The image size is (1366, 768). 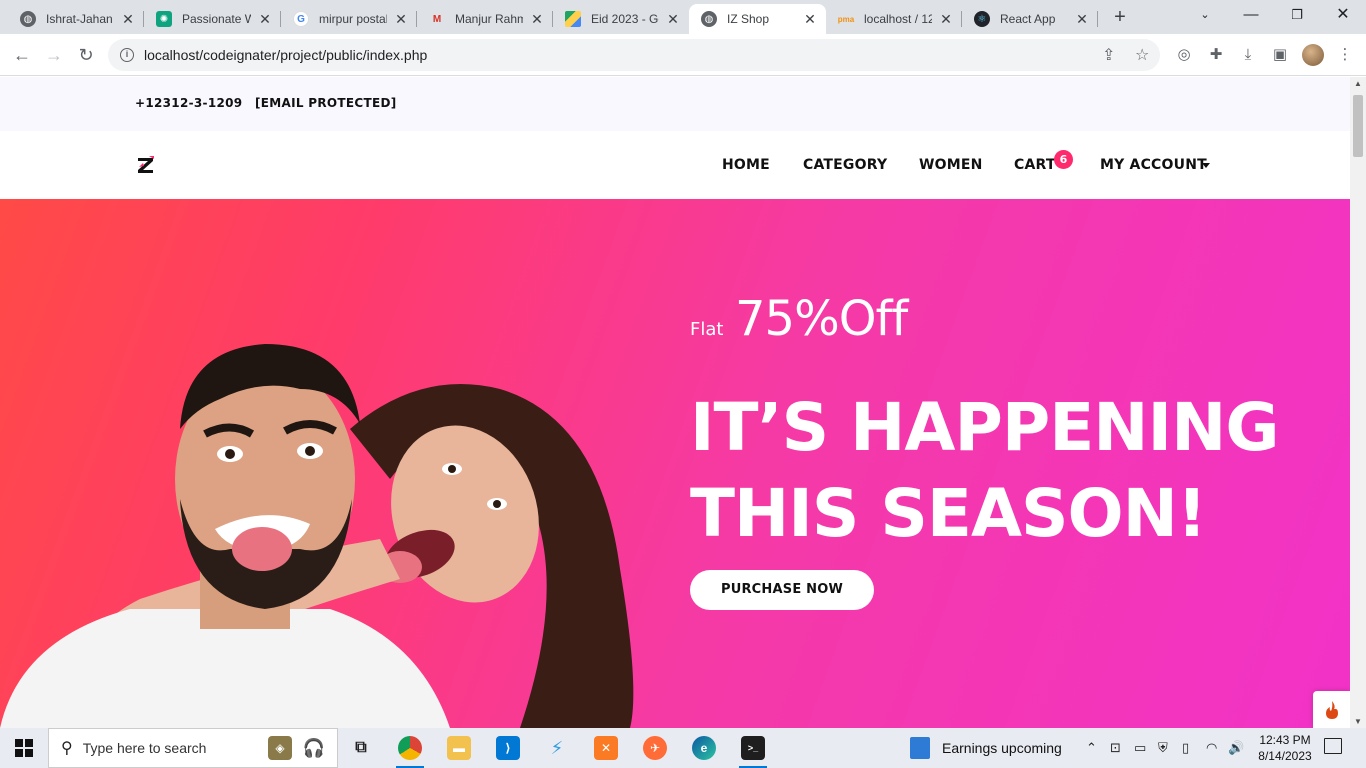 I want to click on vscode-icon: ⟩, so click(x=508, y=748).